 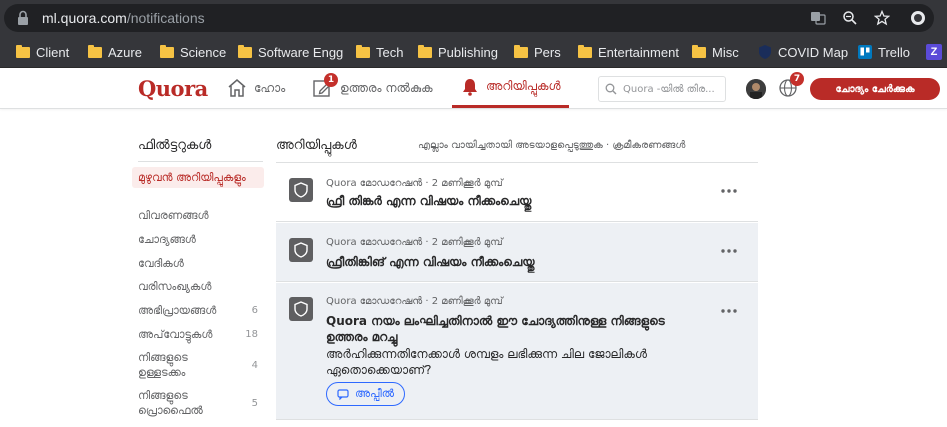 I want to click on nav-notifications: അറിയിപ്പുകൾ, so click(x=510, y=88).